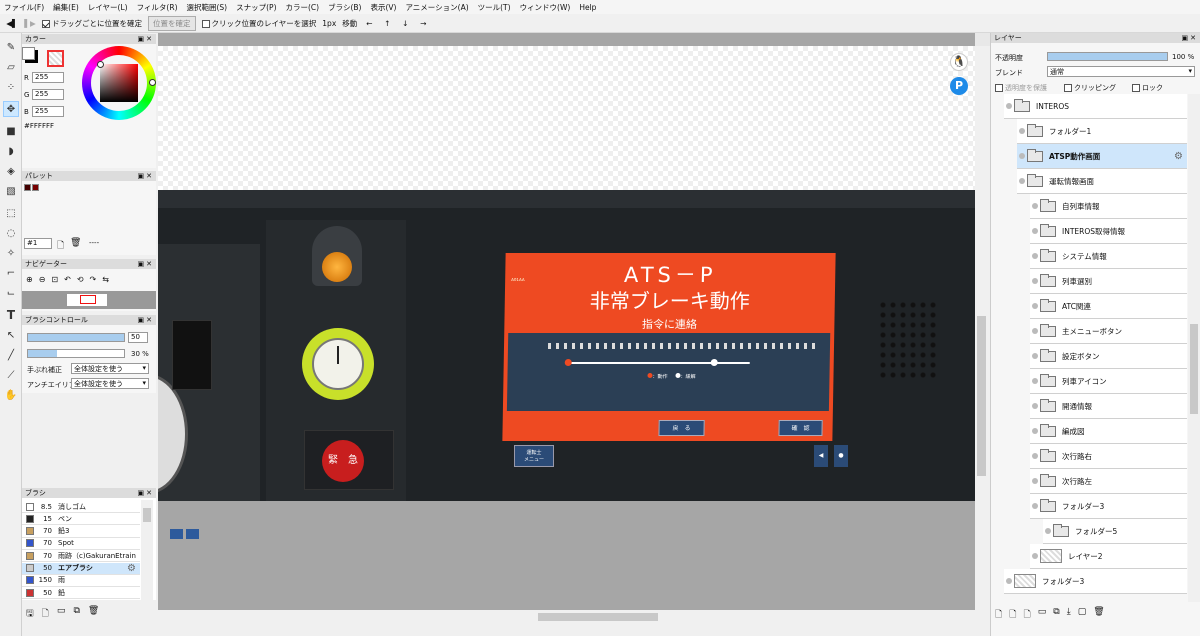 This screenshot has width=1200, height=636. What do you see at coordinates (100, 64) in the screenshot?
I see `color-picker-handle` at bounding box center [100, 64].